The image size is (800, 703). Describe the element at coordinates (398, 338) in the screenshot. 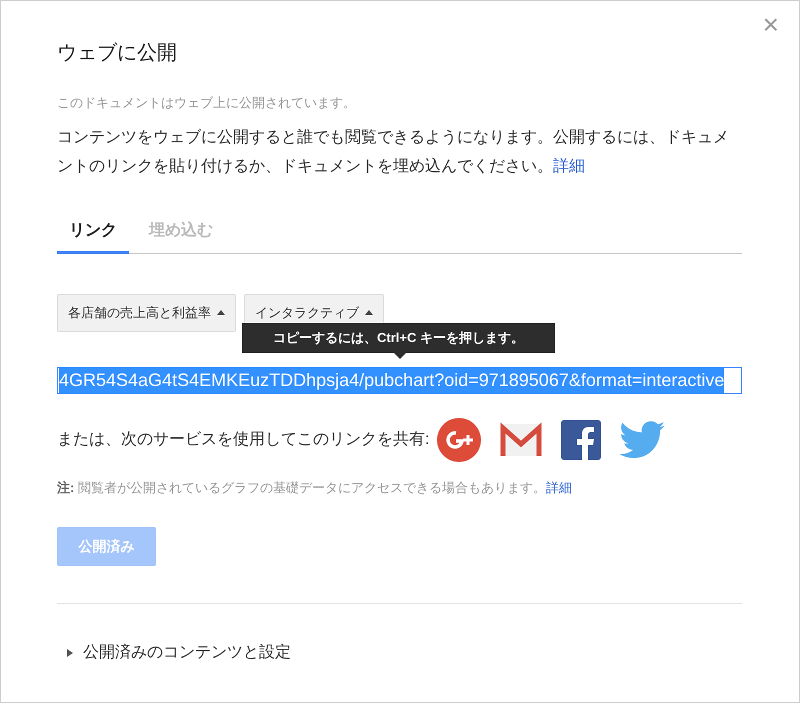

I see `tooltip: コピーするには、Ctrl+C キーを押します。` at that location.